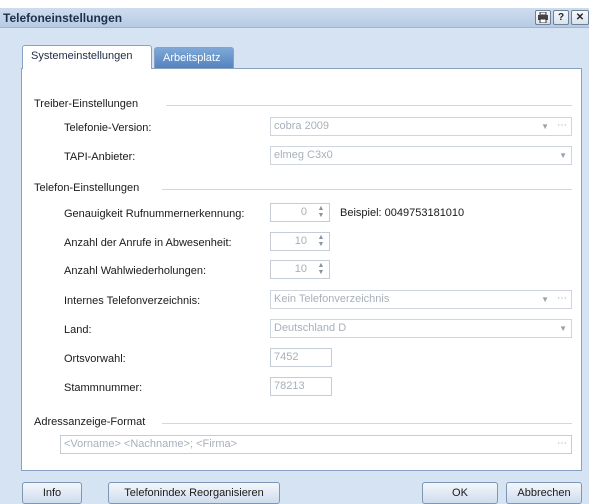  I want to click on area-code-input: 7452, so click(301, 357).